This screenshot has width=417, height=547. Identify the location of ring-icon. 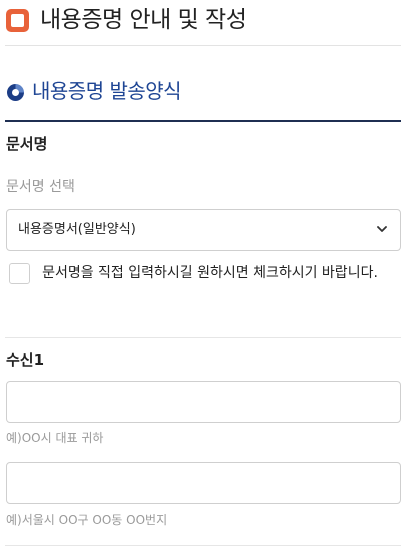
(15, 92).